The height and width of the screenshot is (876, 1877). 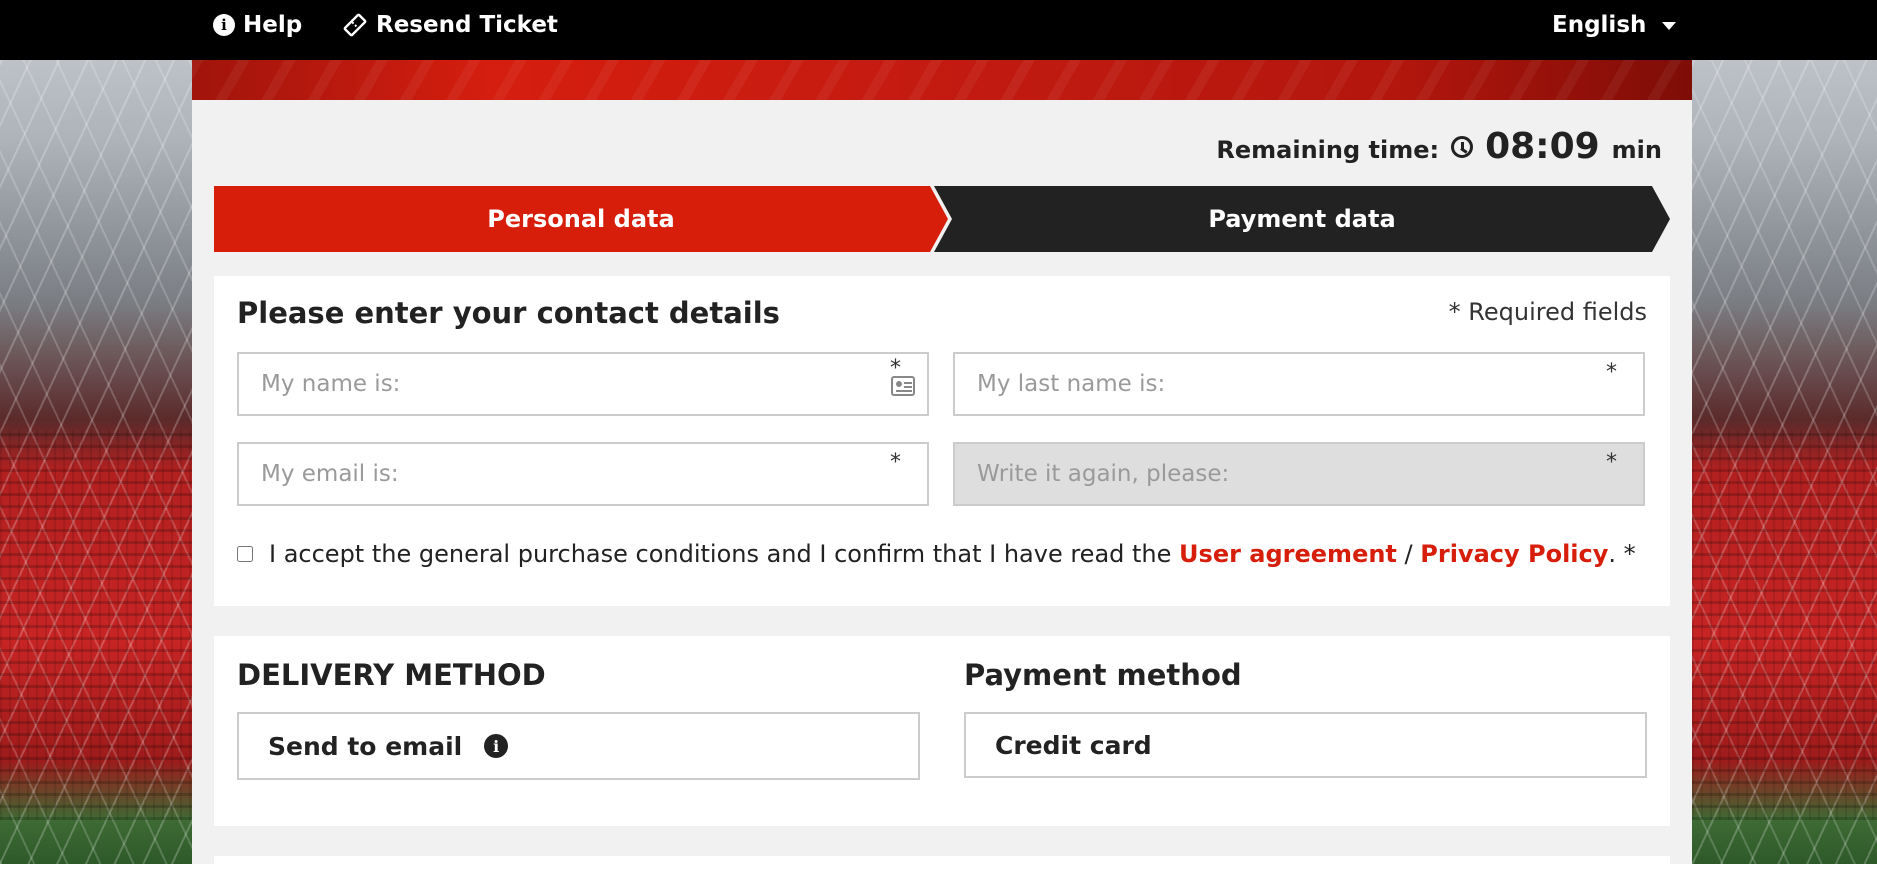 I want to click on payment-option-label: Credit card, so click(x=1073, y=745).